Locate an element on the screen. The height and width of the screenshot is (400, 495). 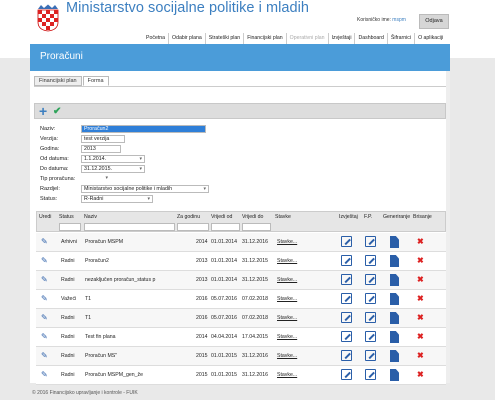
menu-item-o-aplikaciji: O aplikaciji is located at coordinates (430, 38).